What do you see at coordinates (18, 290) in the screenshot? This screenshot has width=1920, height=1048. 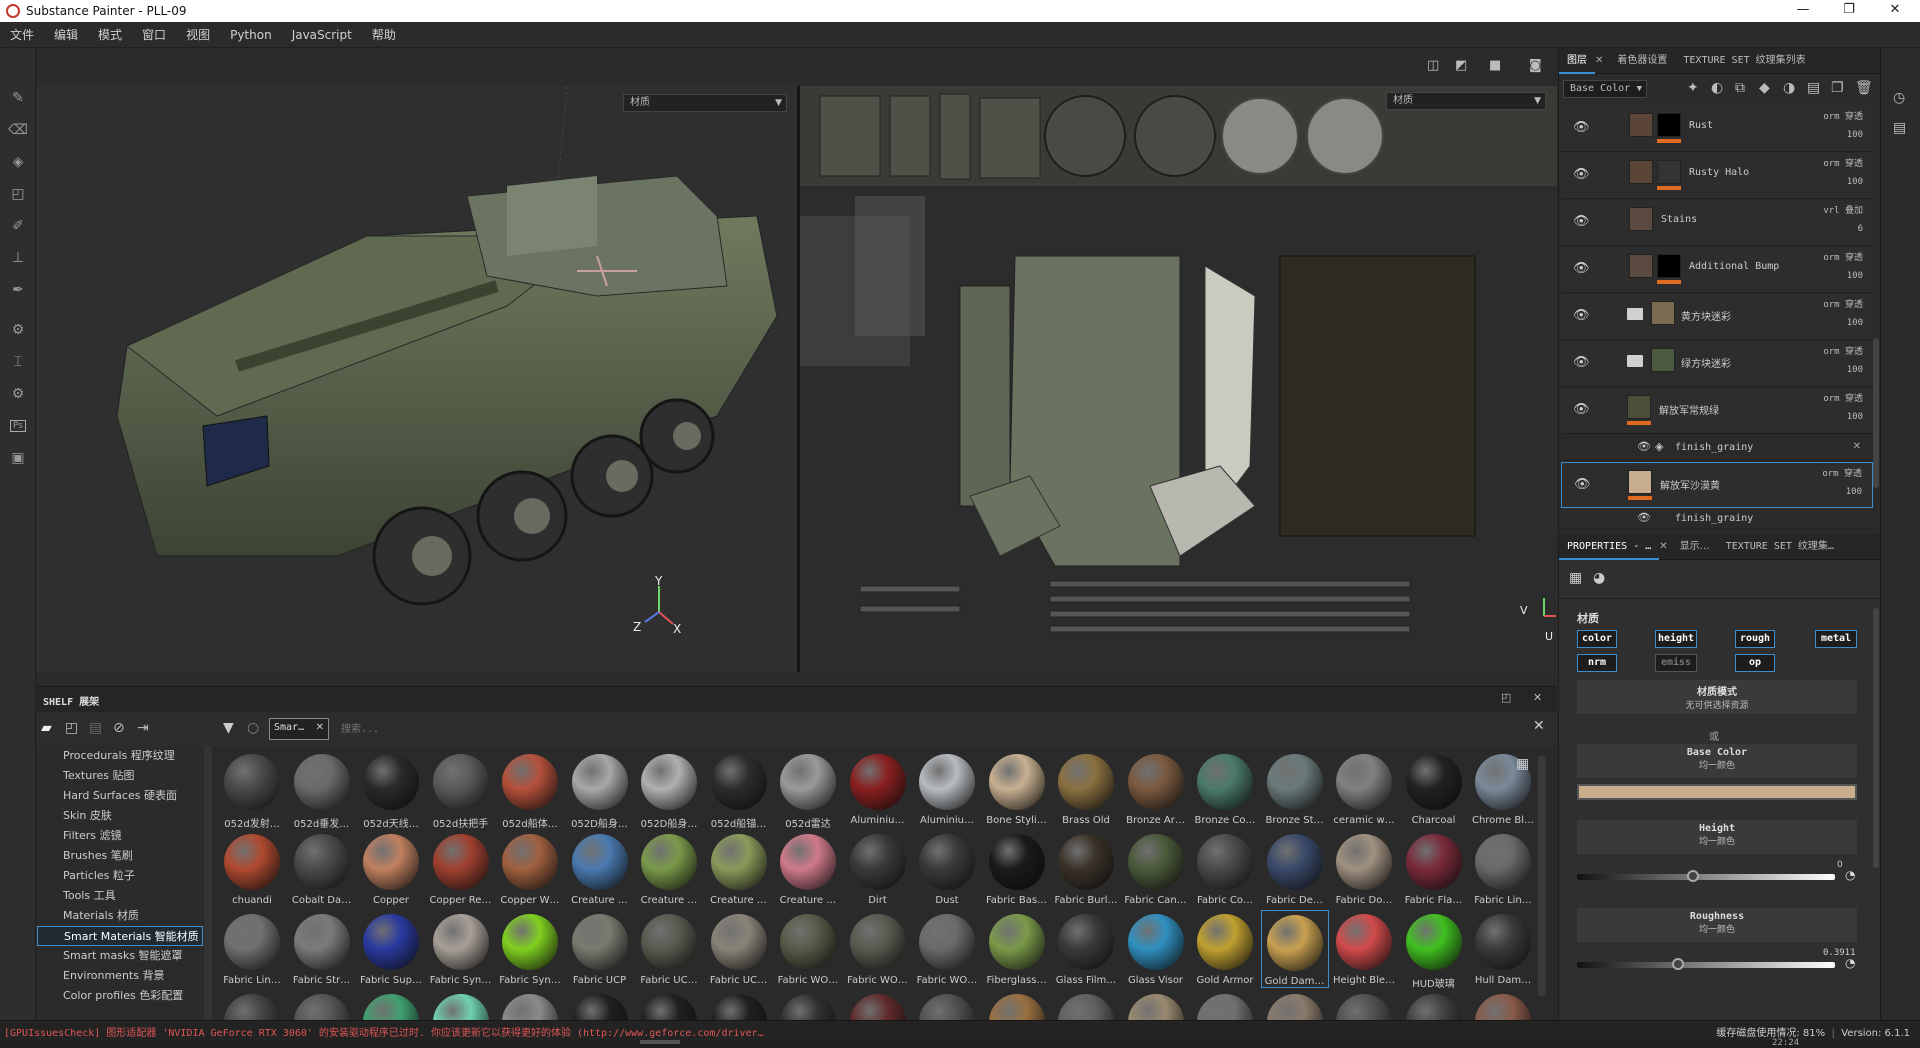 I see `color-picker-icon: ✒` at bounding box center [18, 290].